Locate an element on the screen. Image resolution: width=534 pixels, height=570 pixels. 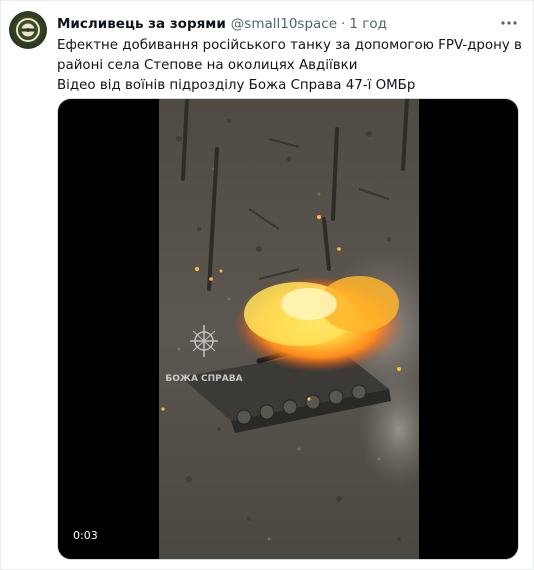
avatar-emblem-icon is located at coordinates (28, 30).